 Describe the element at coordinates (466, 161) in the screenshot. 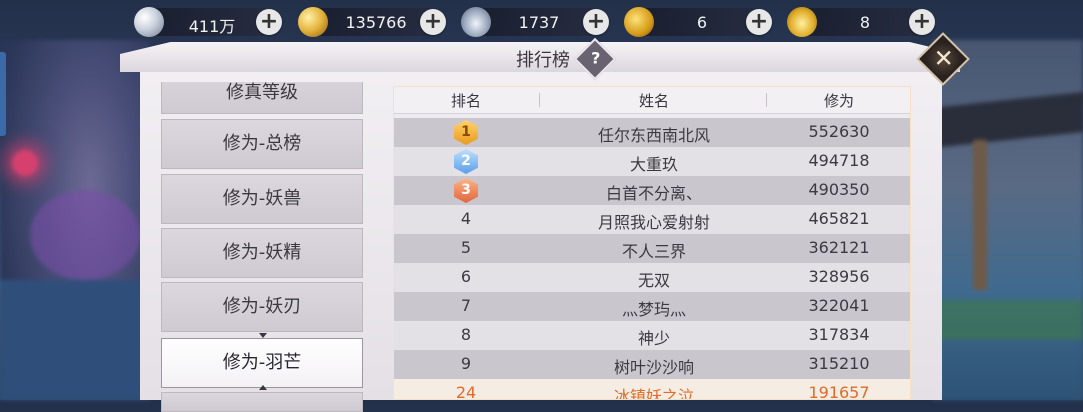

I see `rank-silver-badge-icon: 2` at that location.